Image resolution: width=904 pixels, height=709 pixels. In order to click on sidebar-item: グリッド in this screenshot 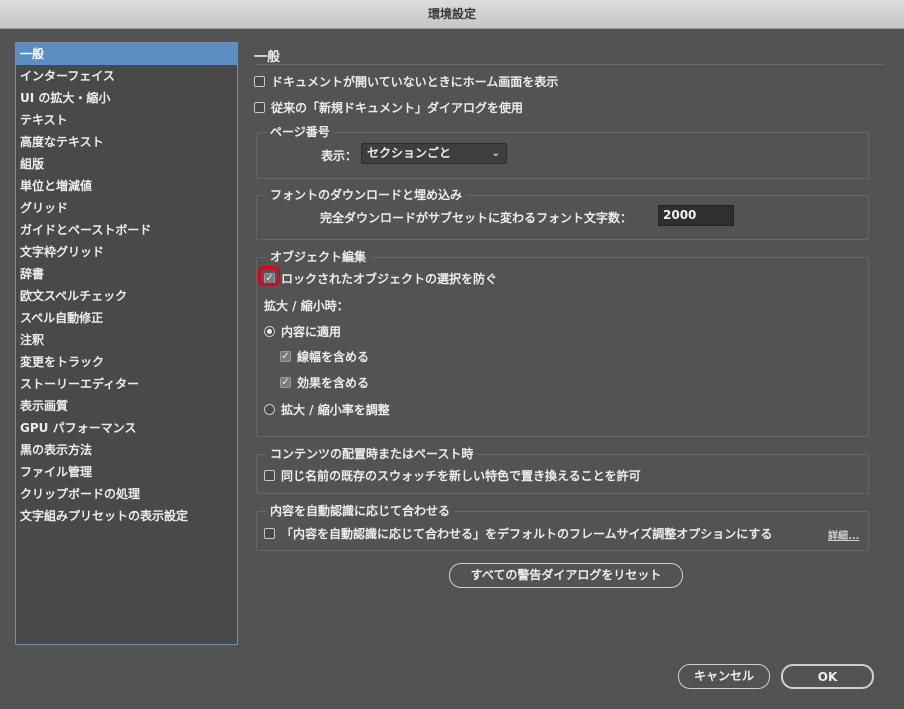, I will do `click(126, 208)`.